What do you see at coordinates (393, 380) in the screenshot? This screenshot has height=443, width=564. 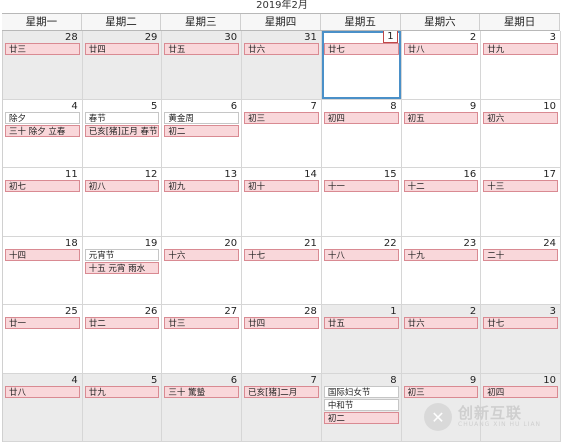 I see `day-number: 8` at bounding box center [393, 380].